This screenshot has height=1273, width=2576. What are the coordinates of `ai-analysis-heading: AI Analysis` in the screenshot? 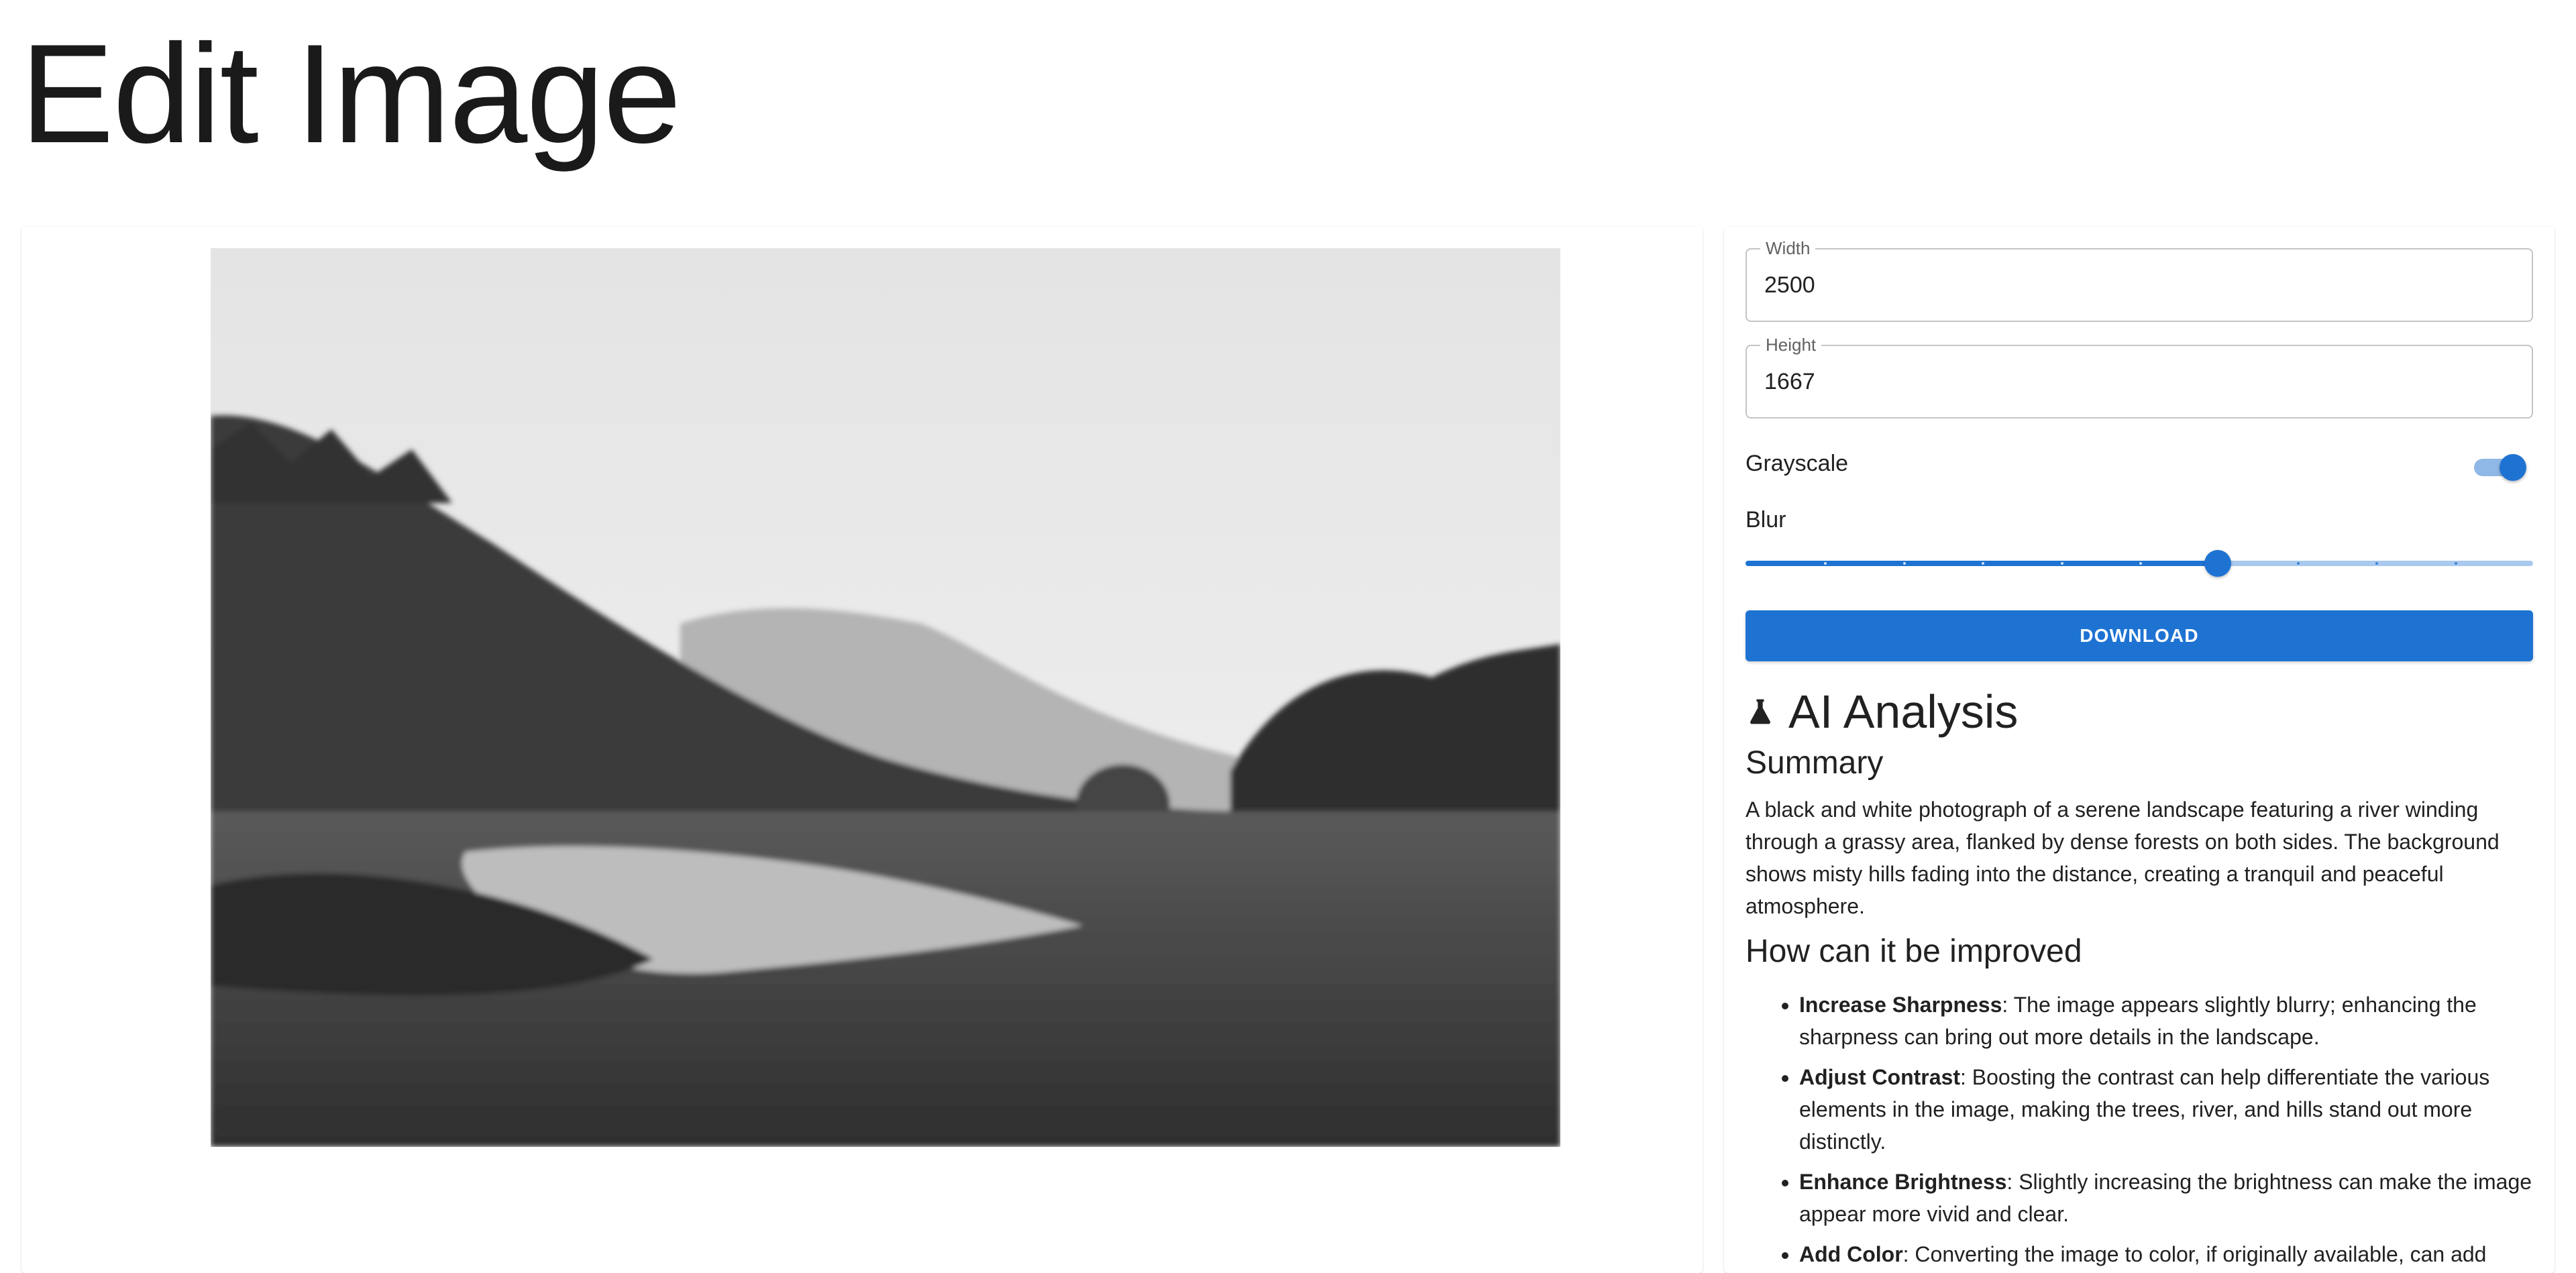 It's located at (2139, 711).